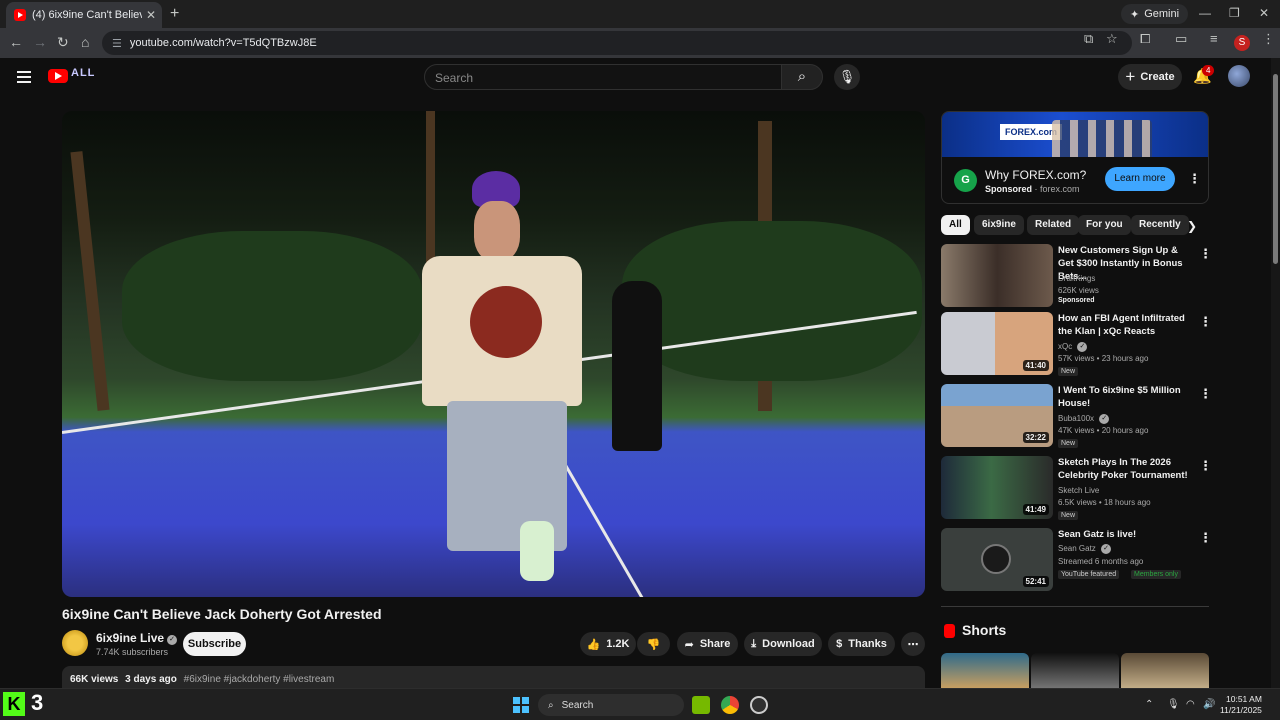  Describe the element at coordinates (1239, 76) in the screenshot. I see `account-avatar` at that location.